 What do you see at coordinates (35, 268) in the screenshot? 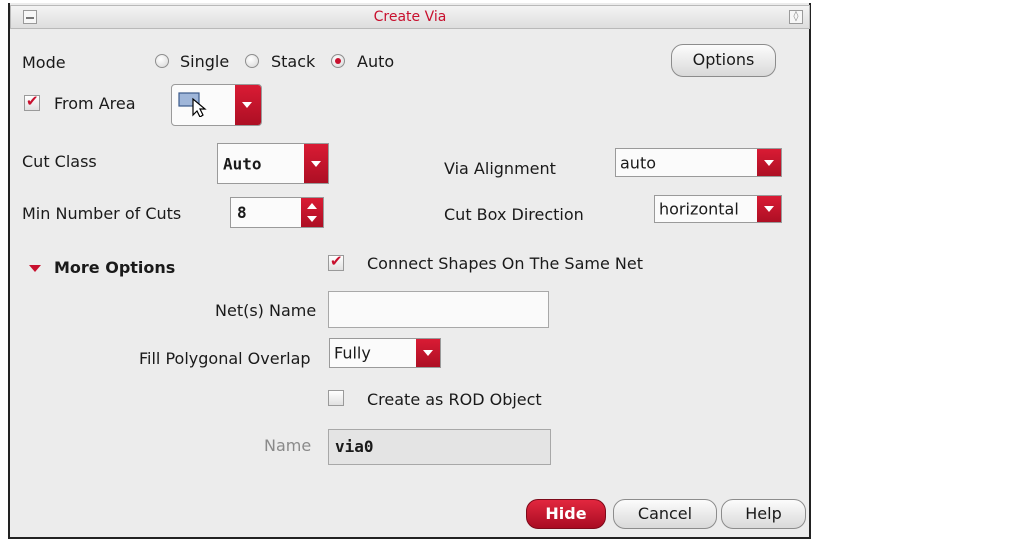
I see `expand-triangle-icon` at bounding box center [35, 268].